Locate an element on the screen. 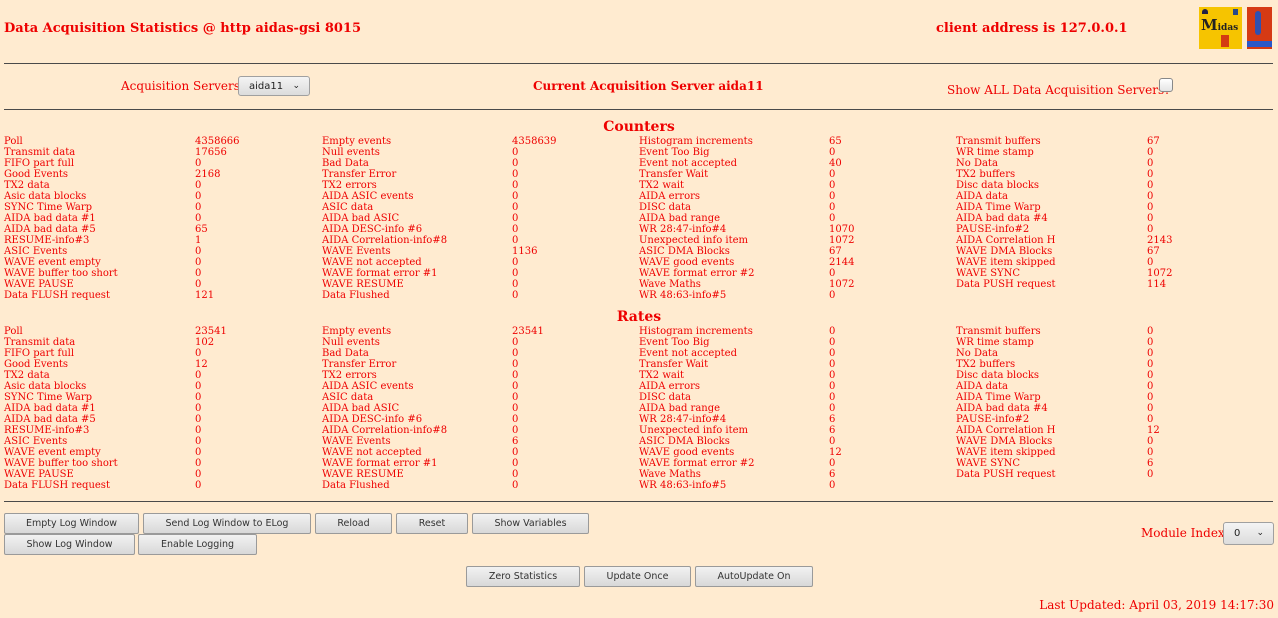  stat-value: 121 is located at coordinates (205, 295).